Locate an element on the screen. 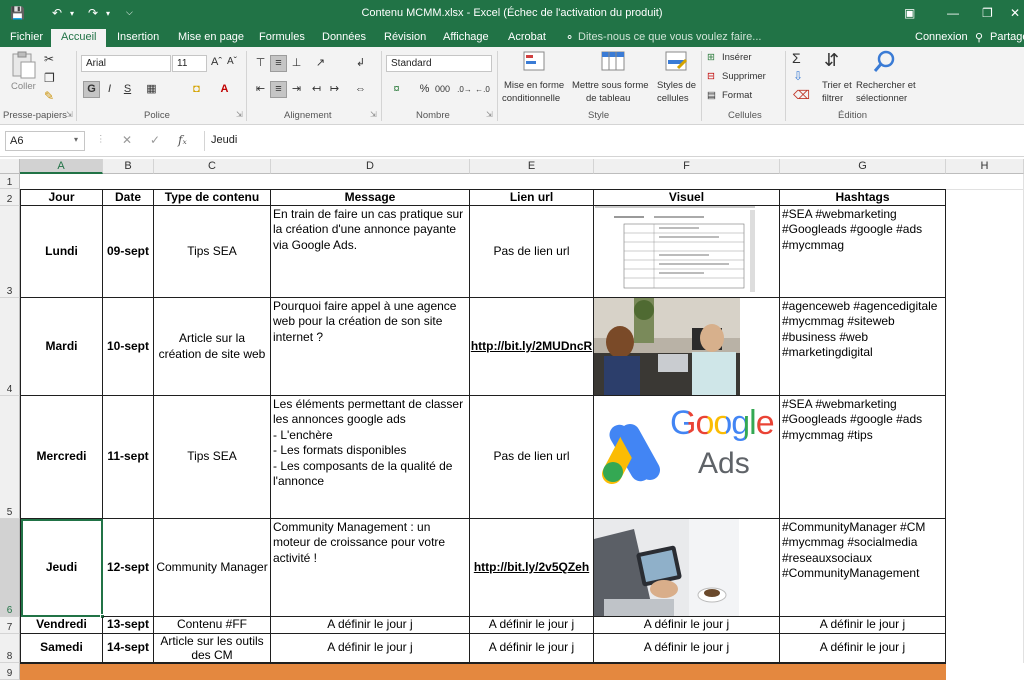  cell-type: Contenu #FF is located at coordinates (212, 625).